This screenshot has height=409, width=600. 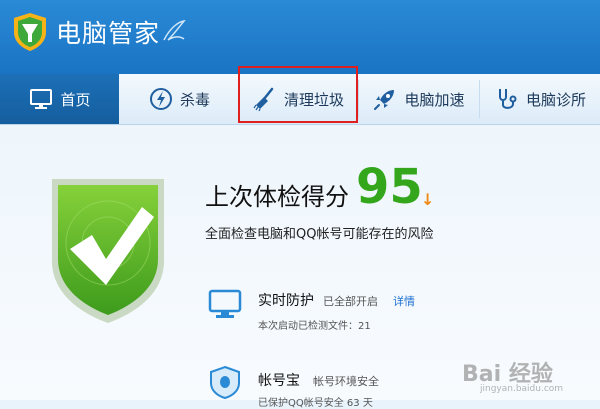 I want to click on score-description: 全面检查电脑和QQ帐号可能存在的风险, so click(x=319, y=234).